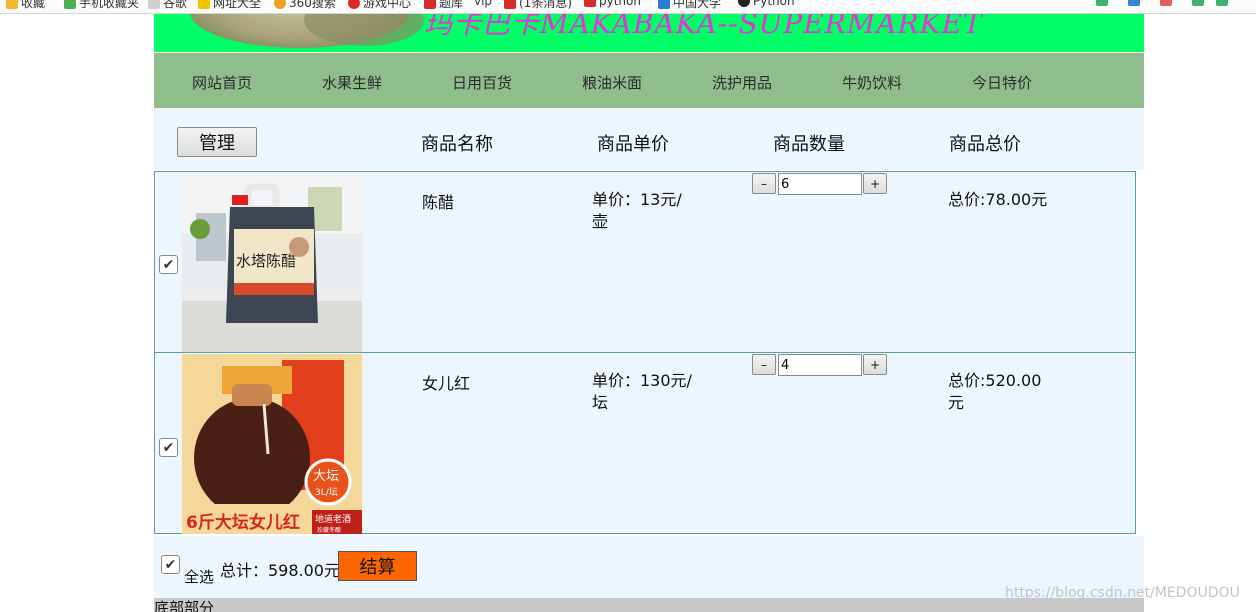 This screenshot has width=1256, height=612. What do you see at coordinates (1102, 3) in the screenshot?
I see `extension-icon` at bounding box center [1102, 3].